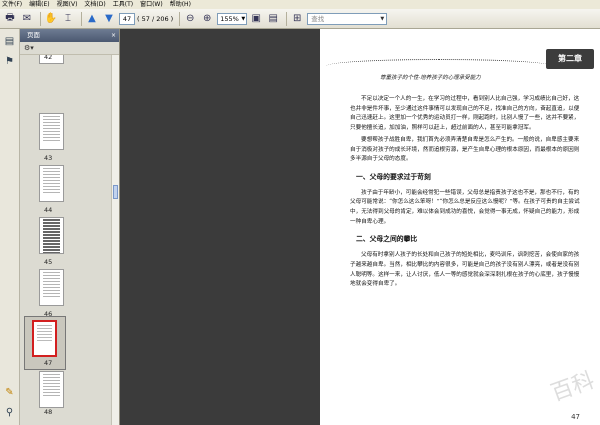 Image resolution: width=600 pixels, height=425 pixels. I want to click on zoom-out-icon: ⊖, so click(190, 19).